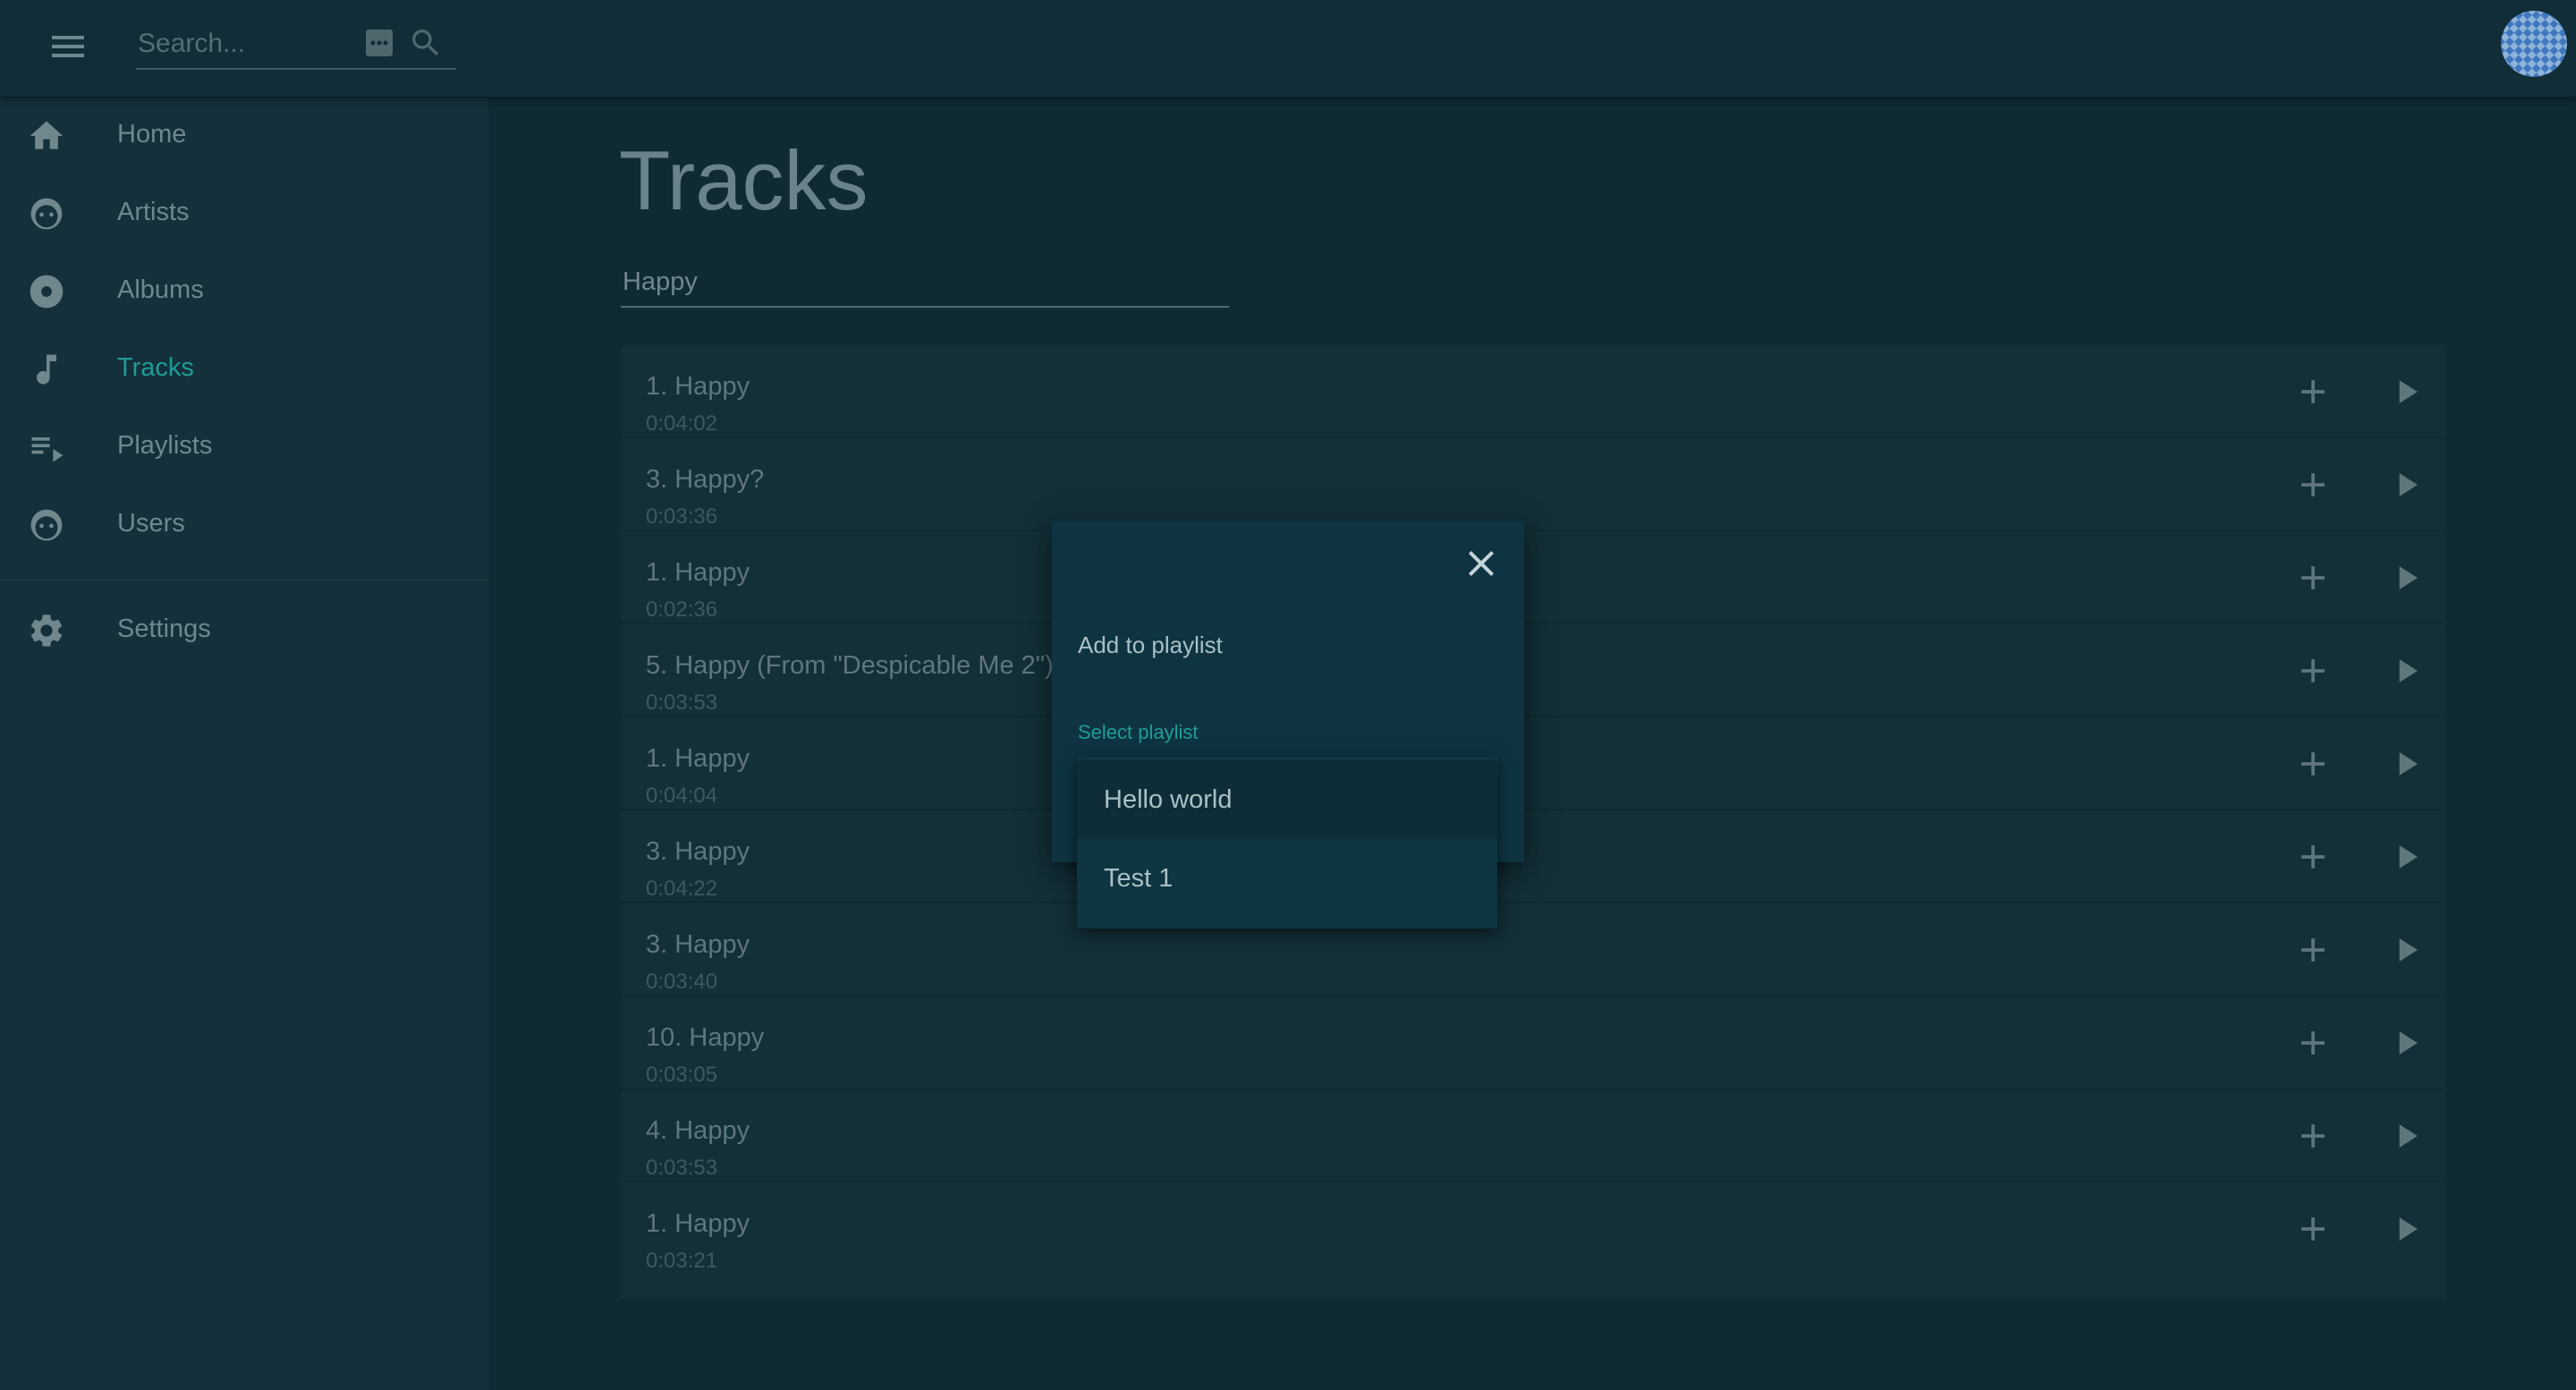  What do you see at coordinates (698, 1130) in the screenshot?
I see `track-title: 4. Happy` at bounding box center [698, 1130].